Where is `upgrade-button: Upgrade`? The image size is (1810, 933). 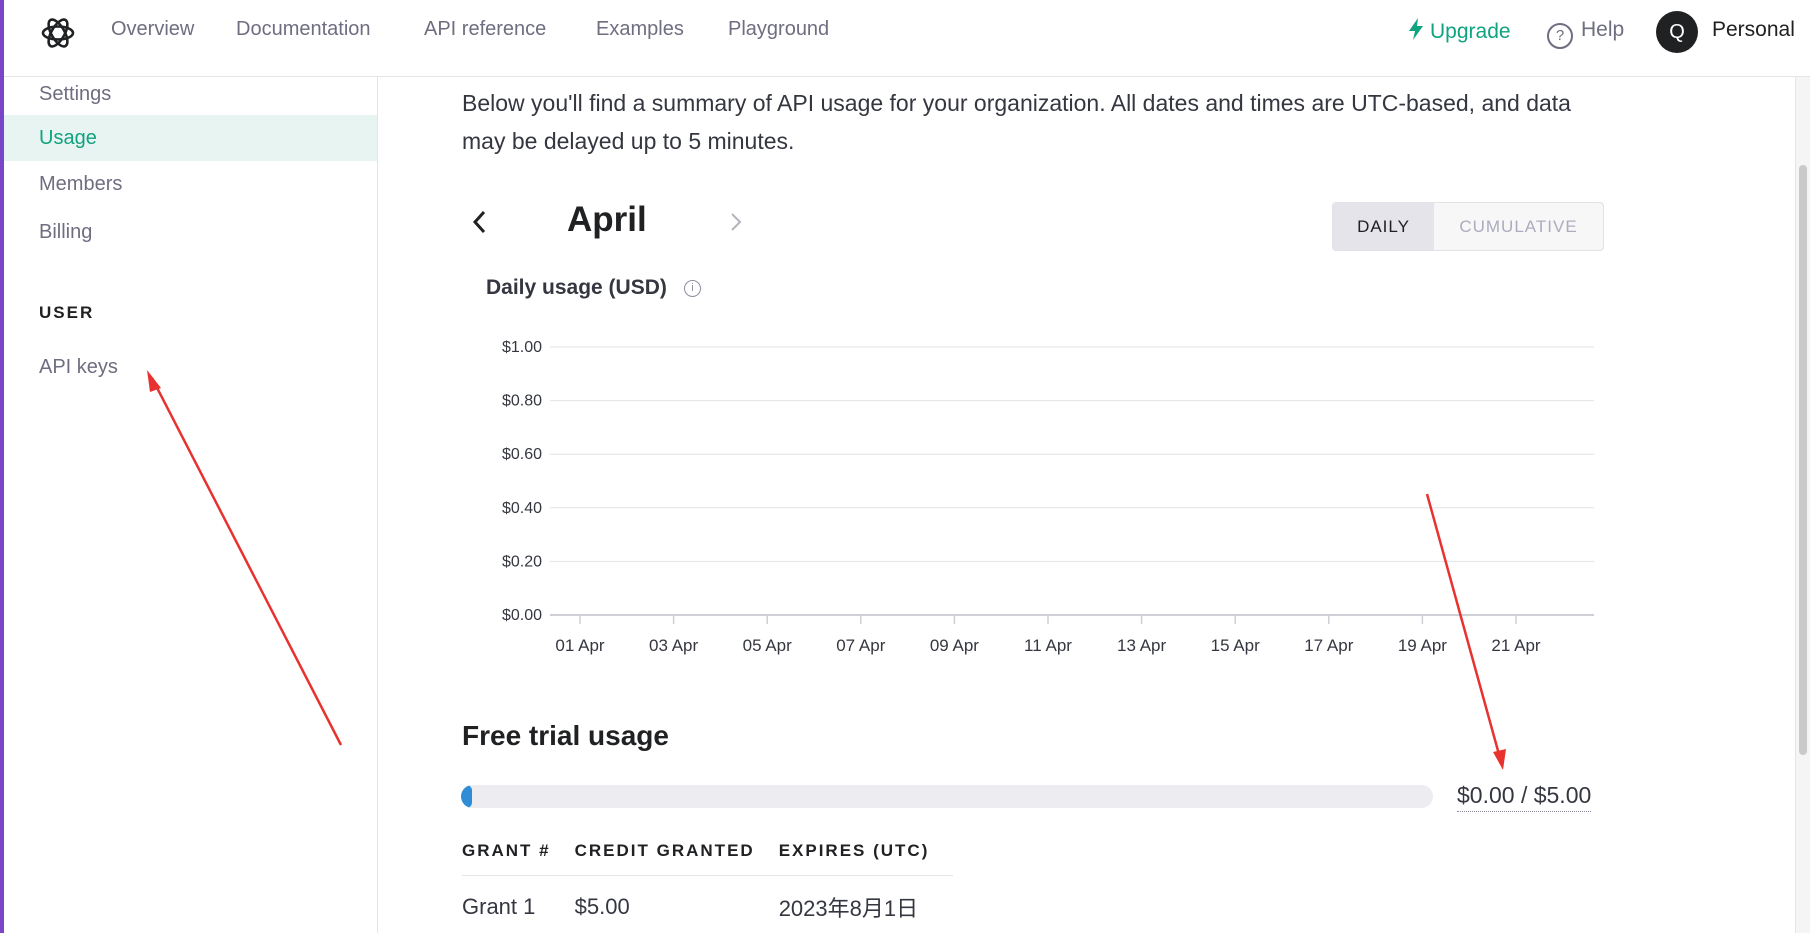
upgrade-button: Upgrade is located at coordinates (1459, 31).